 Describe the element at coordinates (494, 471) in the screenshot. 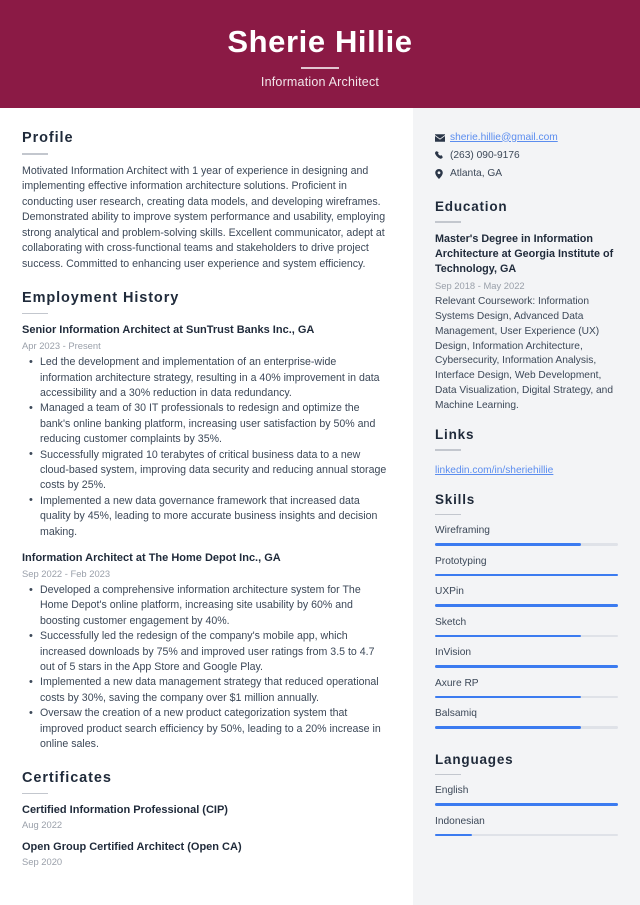

I see `link-linkedin: linkedin.com/in/sheriehillie` at that location.